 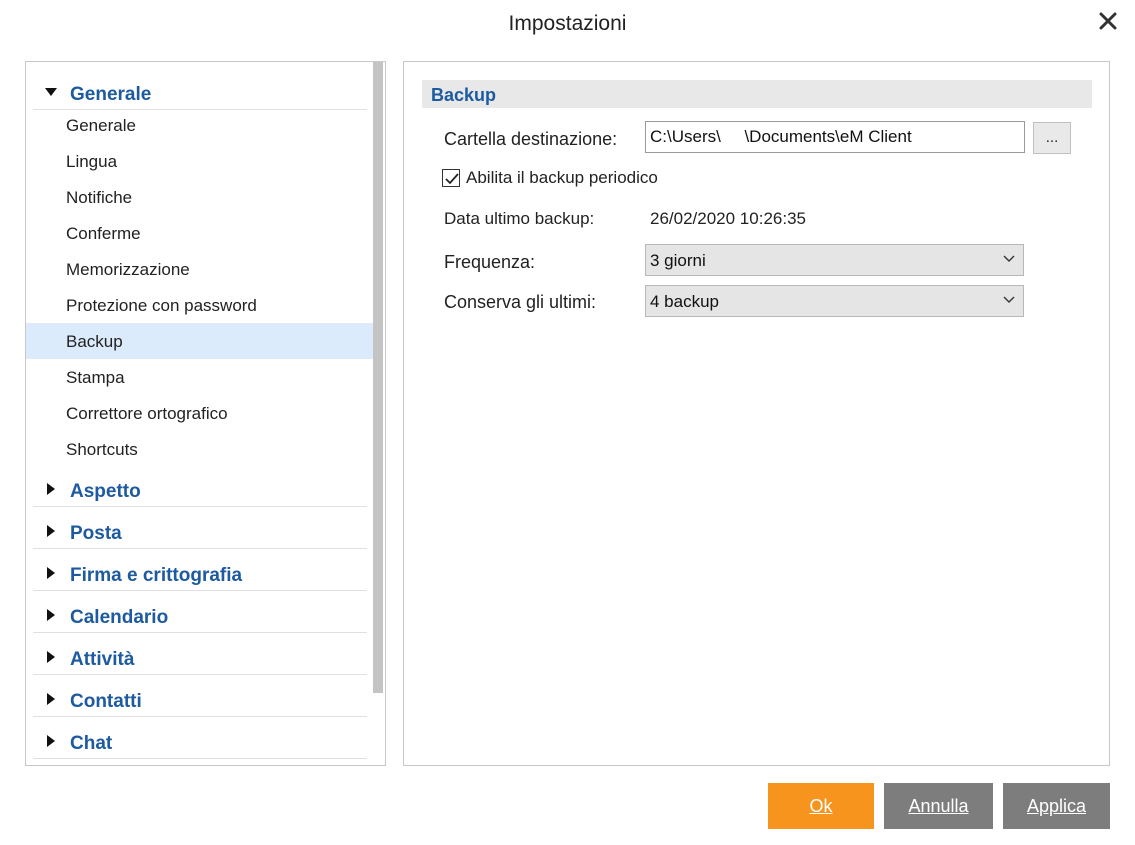 What do you see at coordinates (199, 449) in the screenshot?
I see `nav-item-shortcuts: Shortcuts` at bounding box center [199, 449].